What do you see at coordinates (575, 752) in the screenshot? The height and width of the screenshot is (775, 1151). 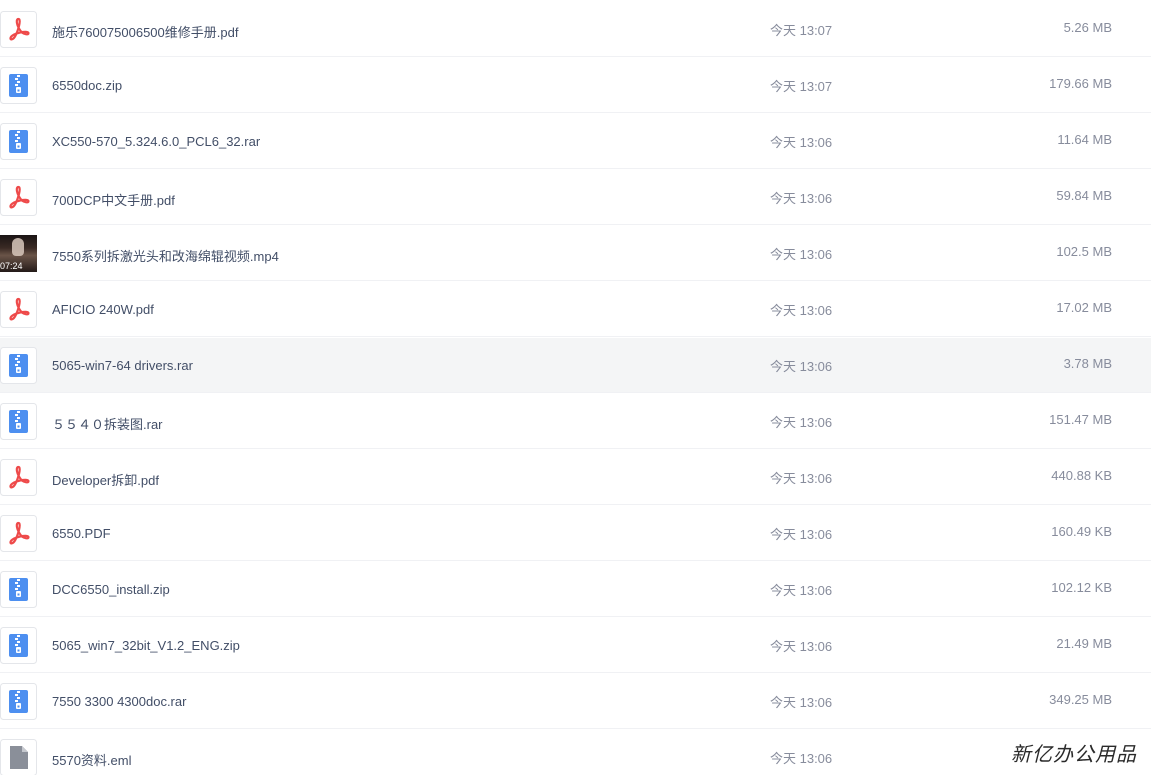 I see `file-row: 5570资料.eml 今天 13:06` at bounding box center [575, 752].